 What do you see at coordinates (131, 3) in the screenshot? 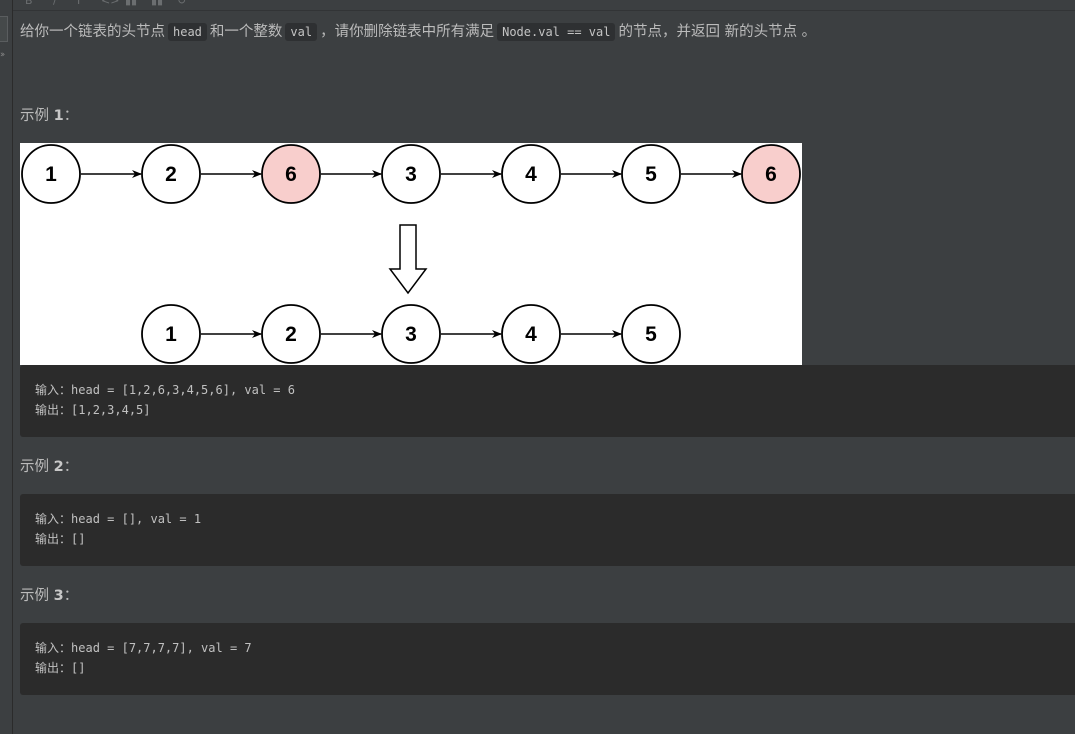
I see `format-icon: ▮▮` at bounding box center [131, 3].